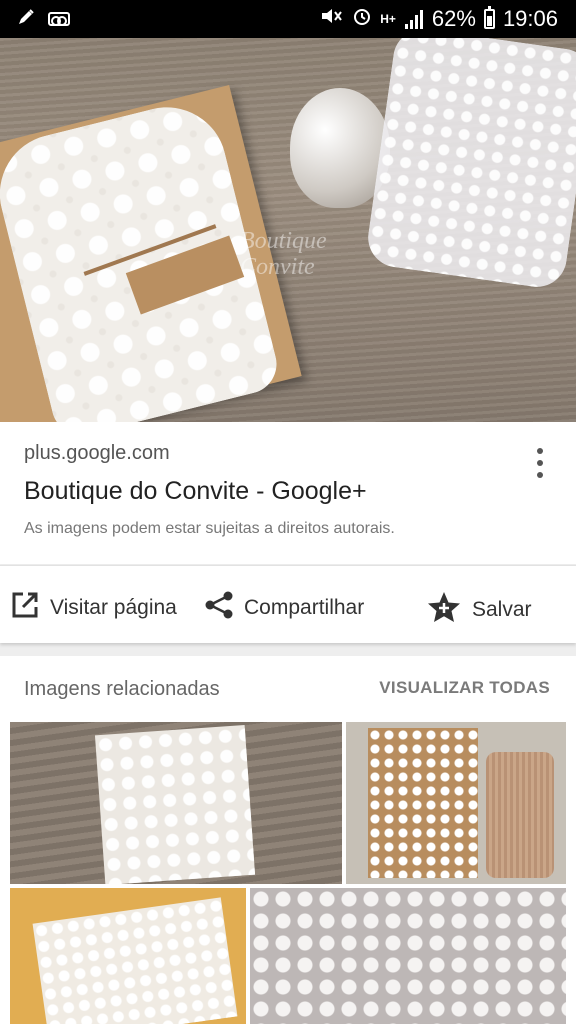  What do you see at coordinates (59, 19) in the screenshot?
I see `voicemail-icon` at bounding box center [59, 19].